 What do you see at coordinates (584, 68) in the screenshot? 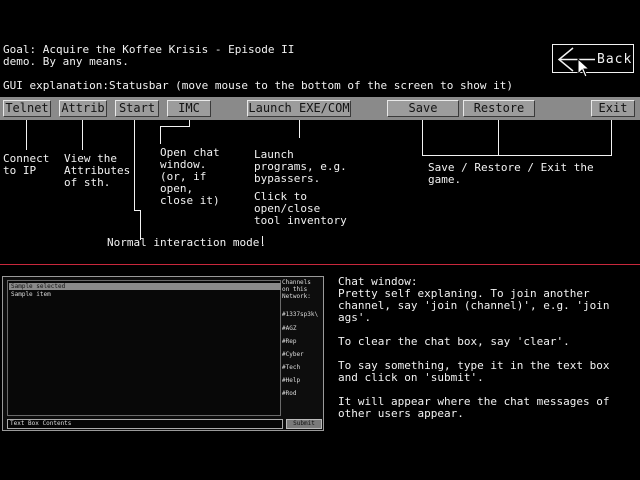
I see `mouse-cursor-icon` at bounding box center [584, 68].